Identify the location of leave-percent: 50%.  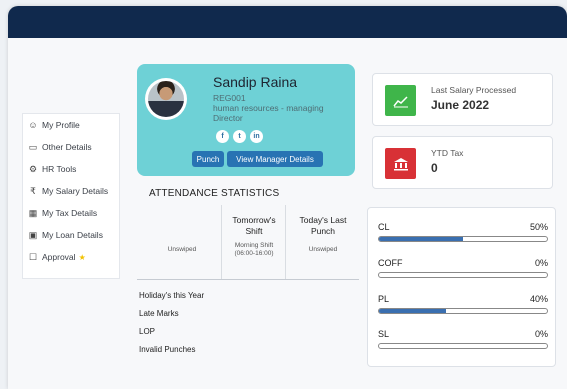
(538, 227).